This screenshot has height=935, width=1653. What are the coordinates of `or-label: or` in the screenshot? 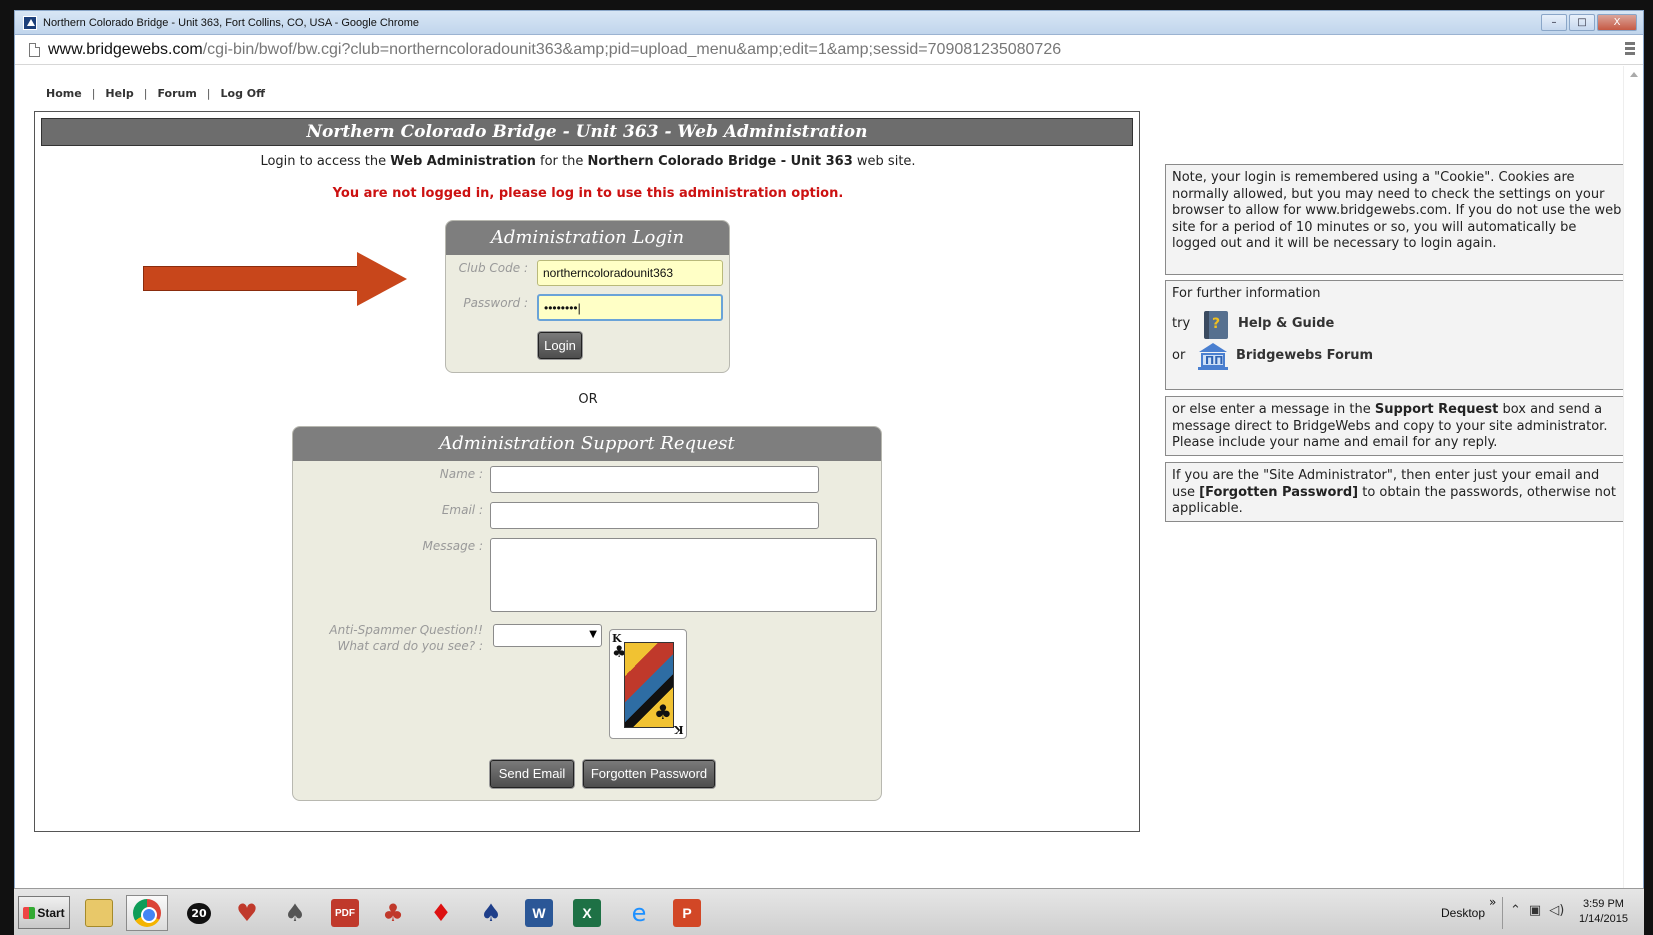 It's located at (1179, 356).